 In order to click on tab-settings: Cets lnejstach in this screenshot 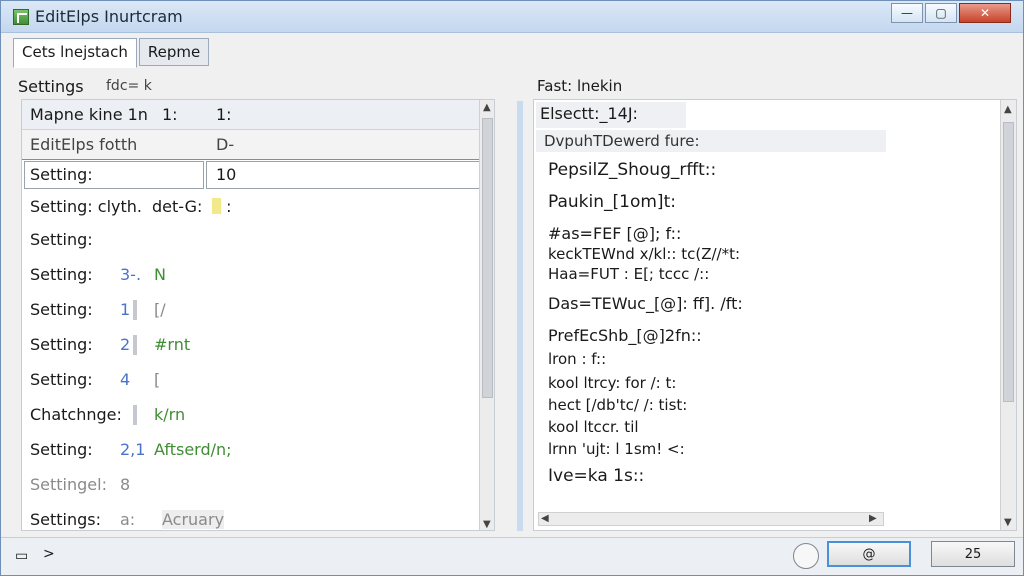, I will do `click(75, 53)`.